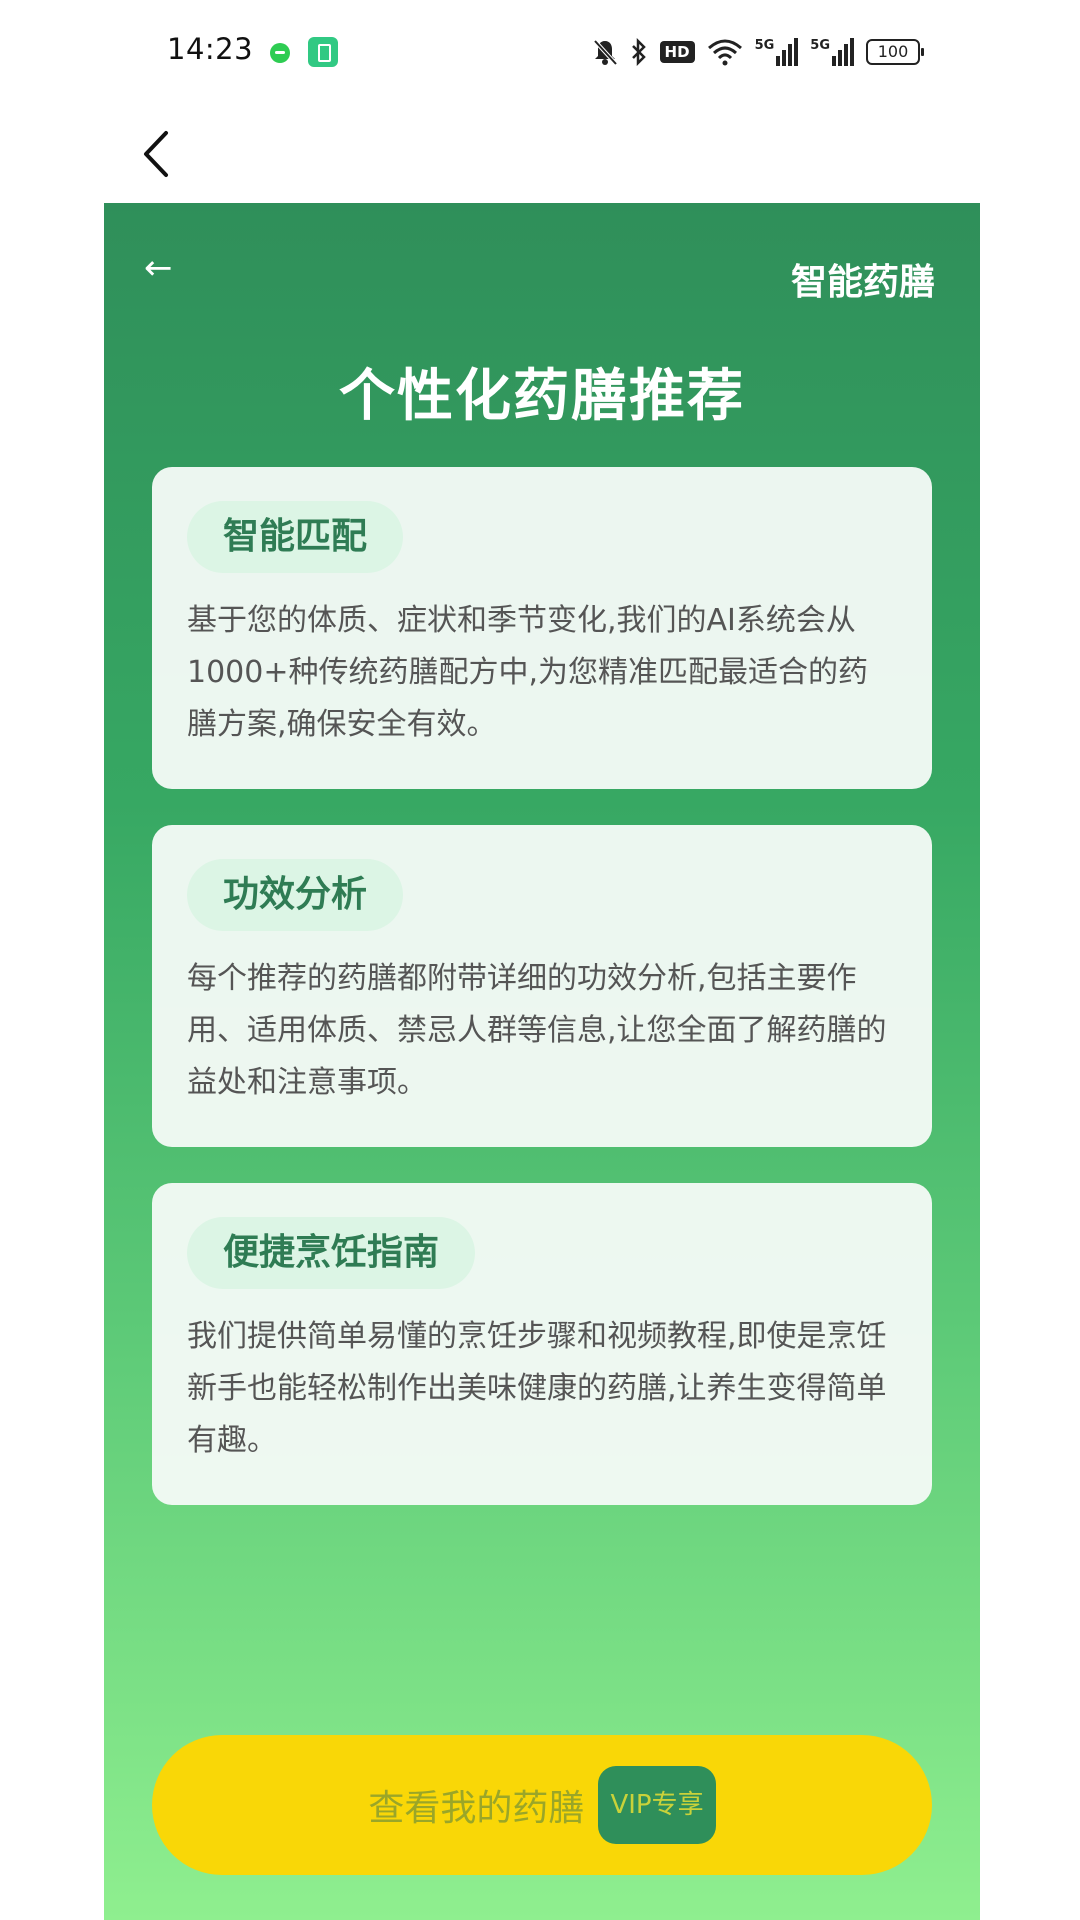 The height and width of the screenshot is (1920, 1080). Describe the element at coordinates (895, 52) in the screenshot. I see `battery-icon: 100` at that location.